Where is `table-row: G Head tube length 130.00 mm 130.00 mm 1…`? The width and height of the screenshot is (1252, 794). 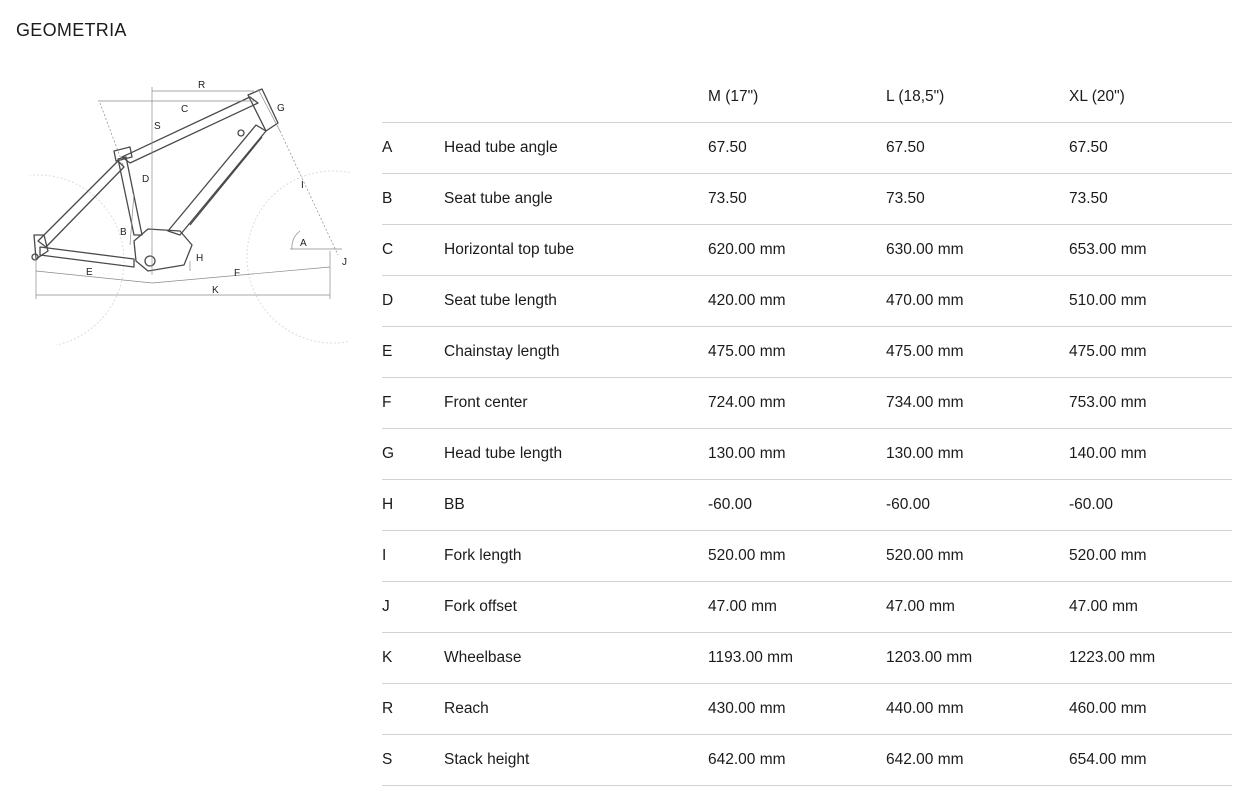 table-row: G Head tube length 130.00 mm 130.00 mm 1… is located at coordinates (807, 454).